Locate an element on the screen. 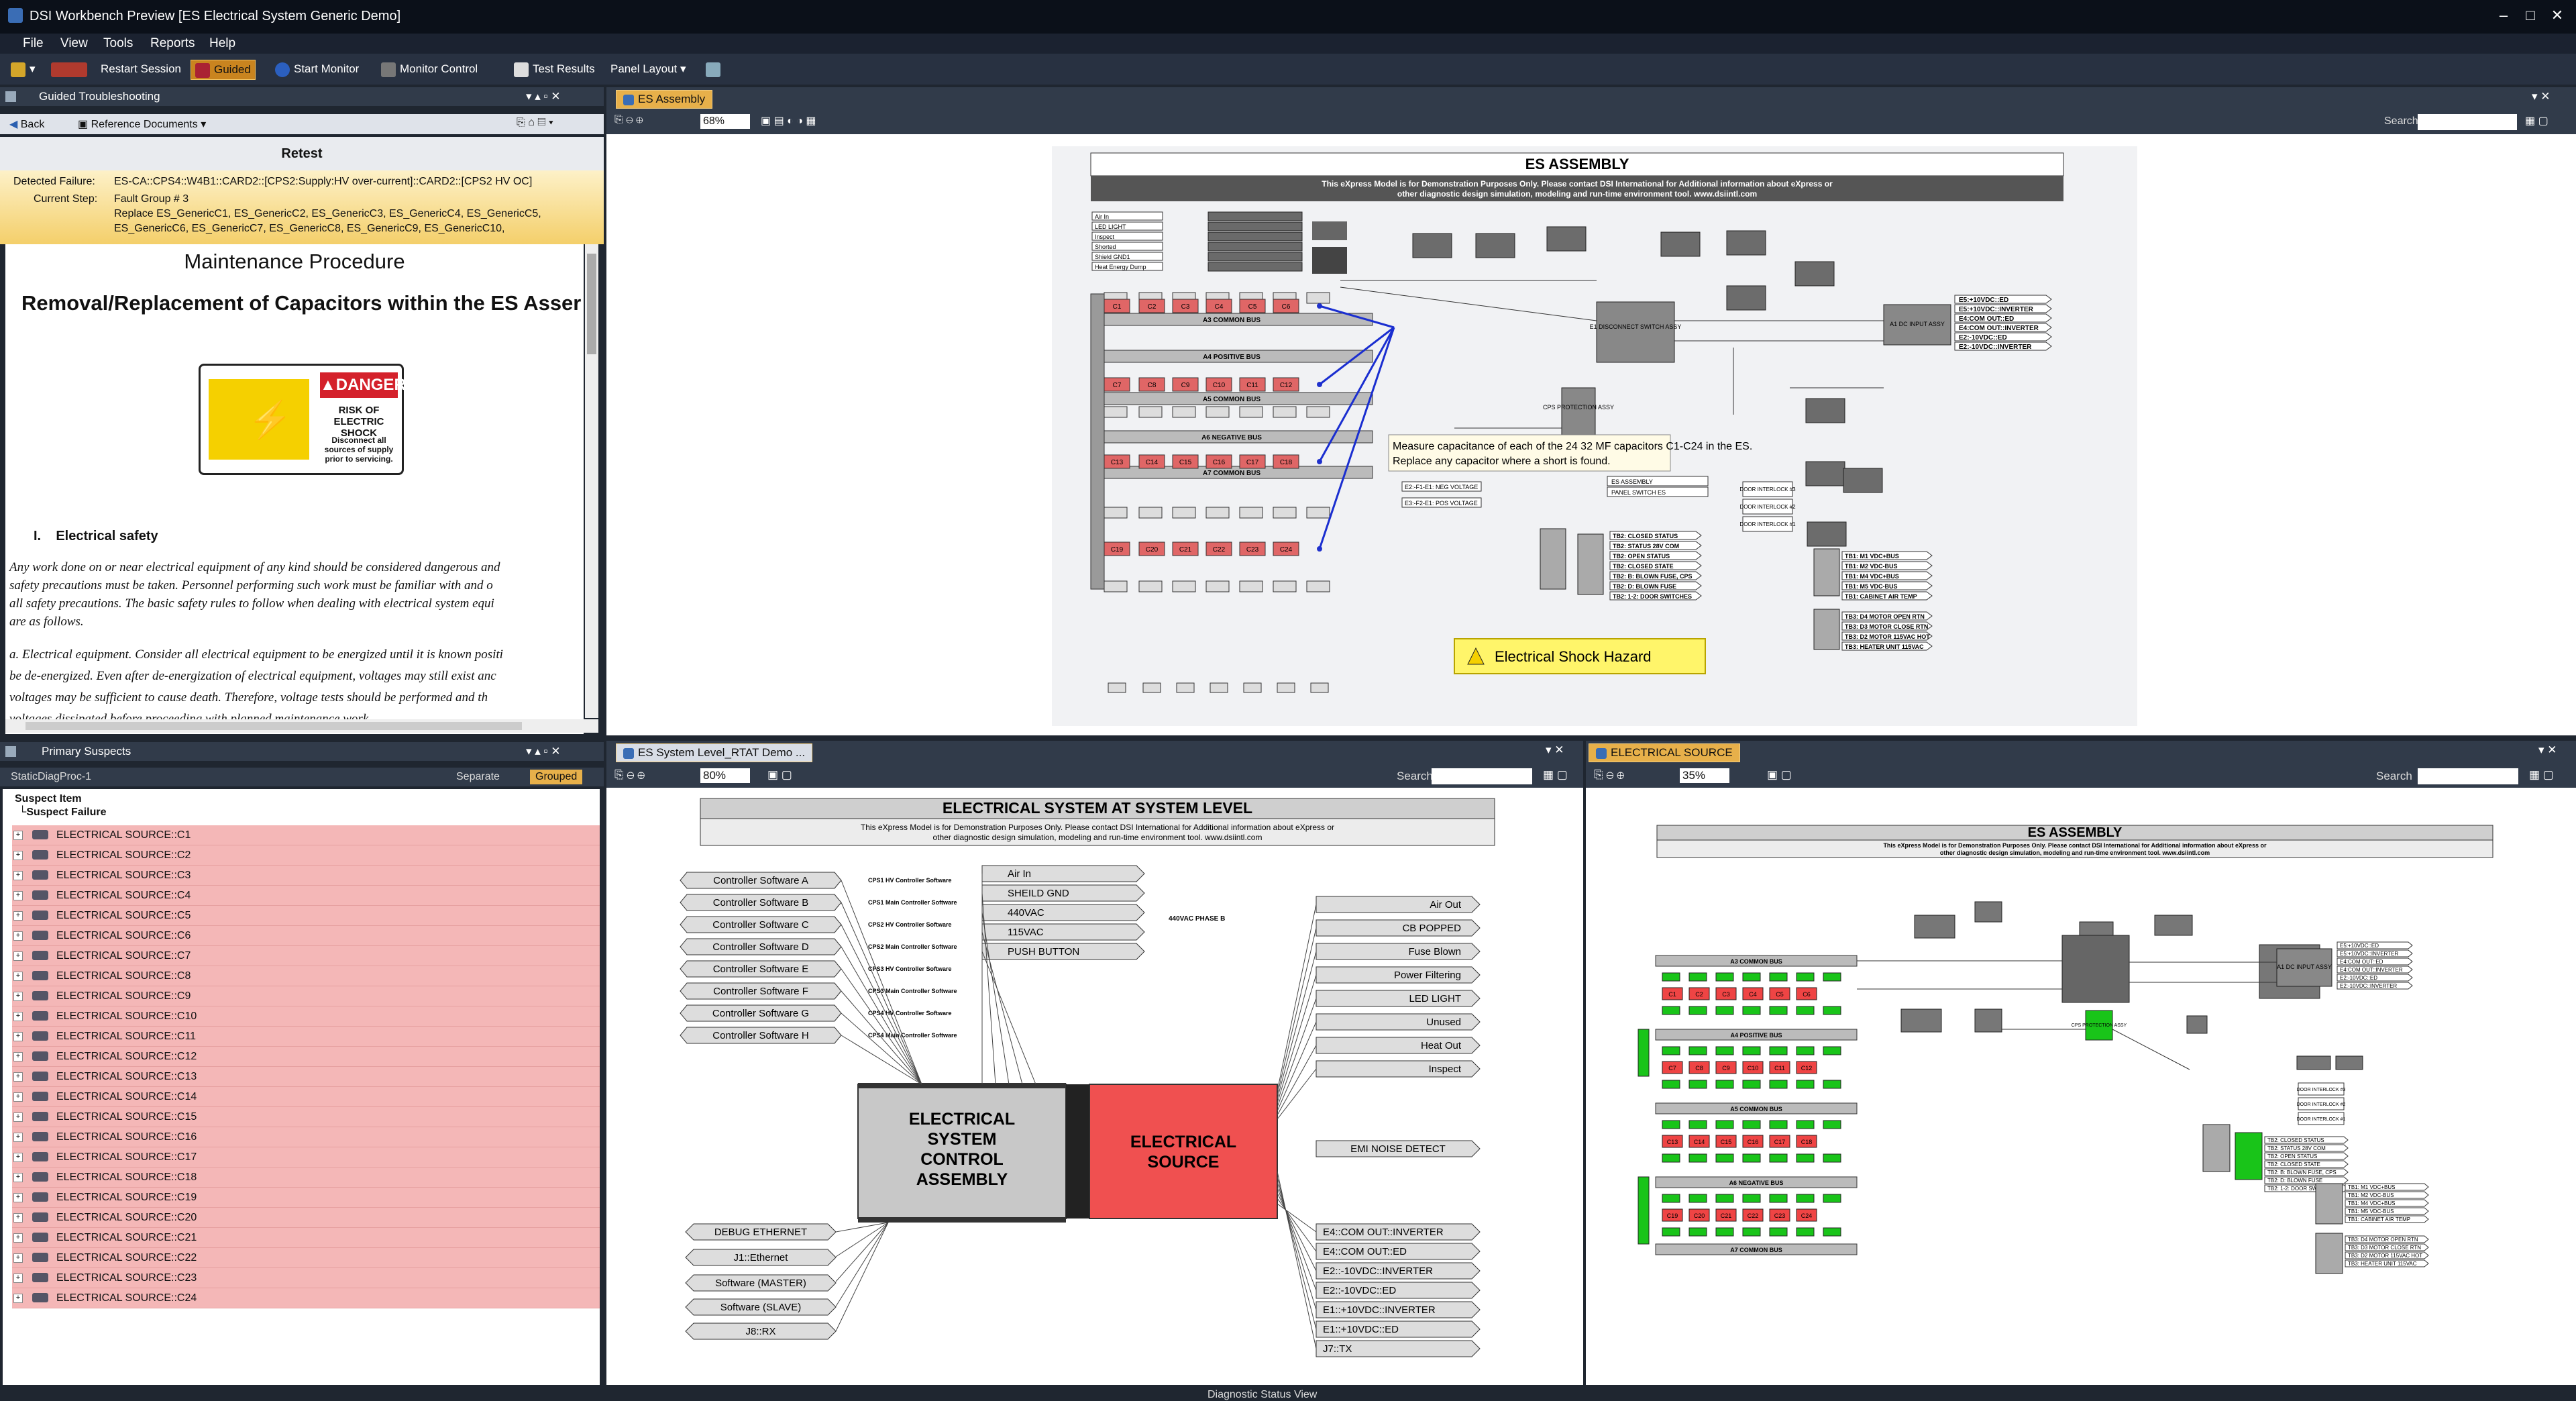 Image resolution: width=2576 pixels, height=1401 pixels. separate-button: Separate is located at coordinates (478, 777).